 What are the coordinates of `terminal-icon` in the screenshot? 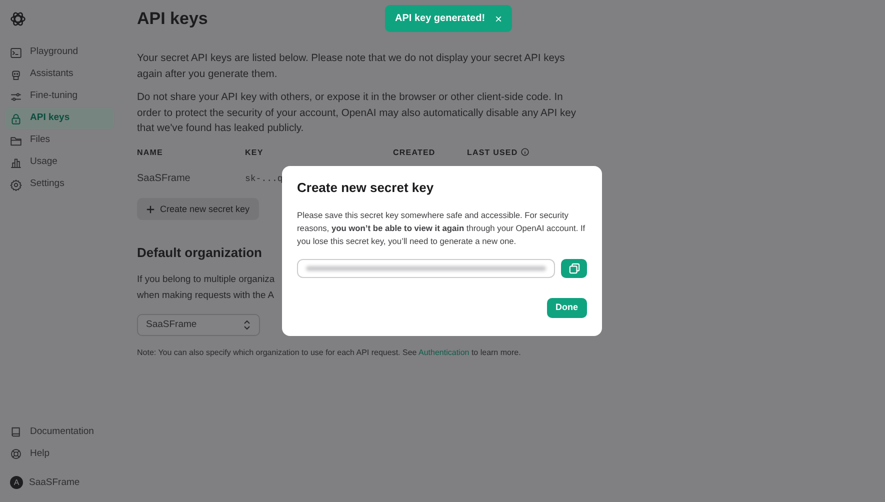 It's located at (16, 52).